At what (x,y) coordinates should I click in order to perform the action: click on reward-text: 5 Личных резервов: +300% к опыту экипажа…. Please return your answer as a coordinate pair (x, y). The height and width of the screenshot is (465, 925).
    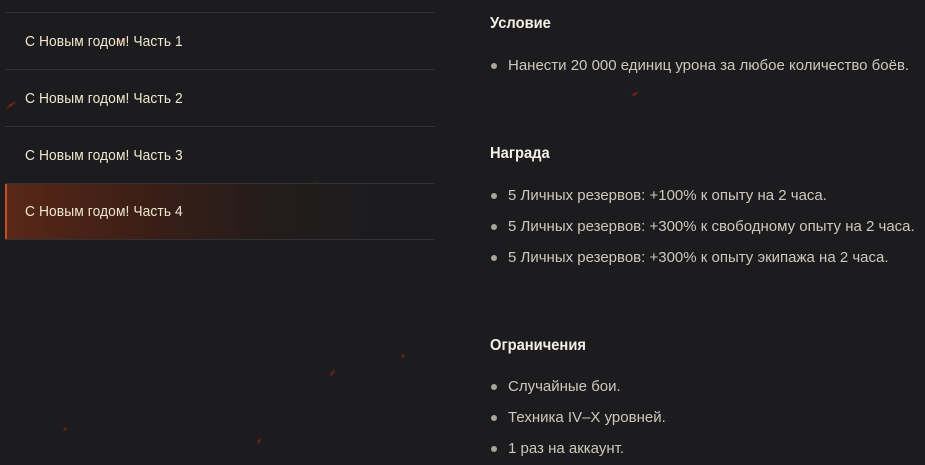
    Looking at the image, I should click on (698, 257).